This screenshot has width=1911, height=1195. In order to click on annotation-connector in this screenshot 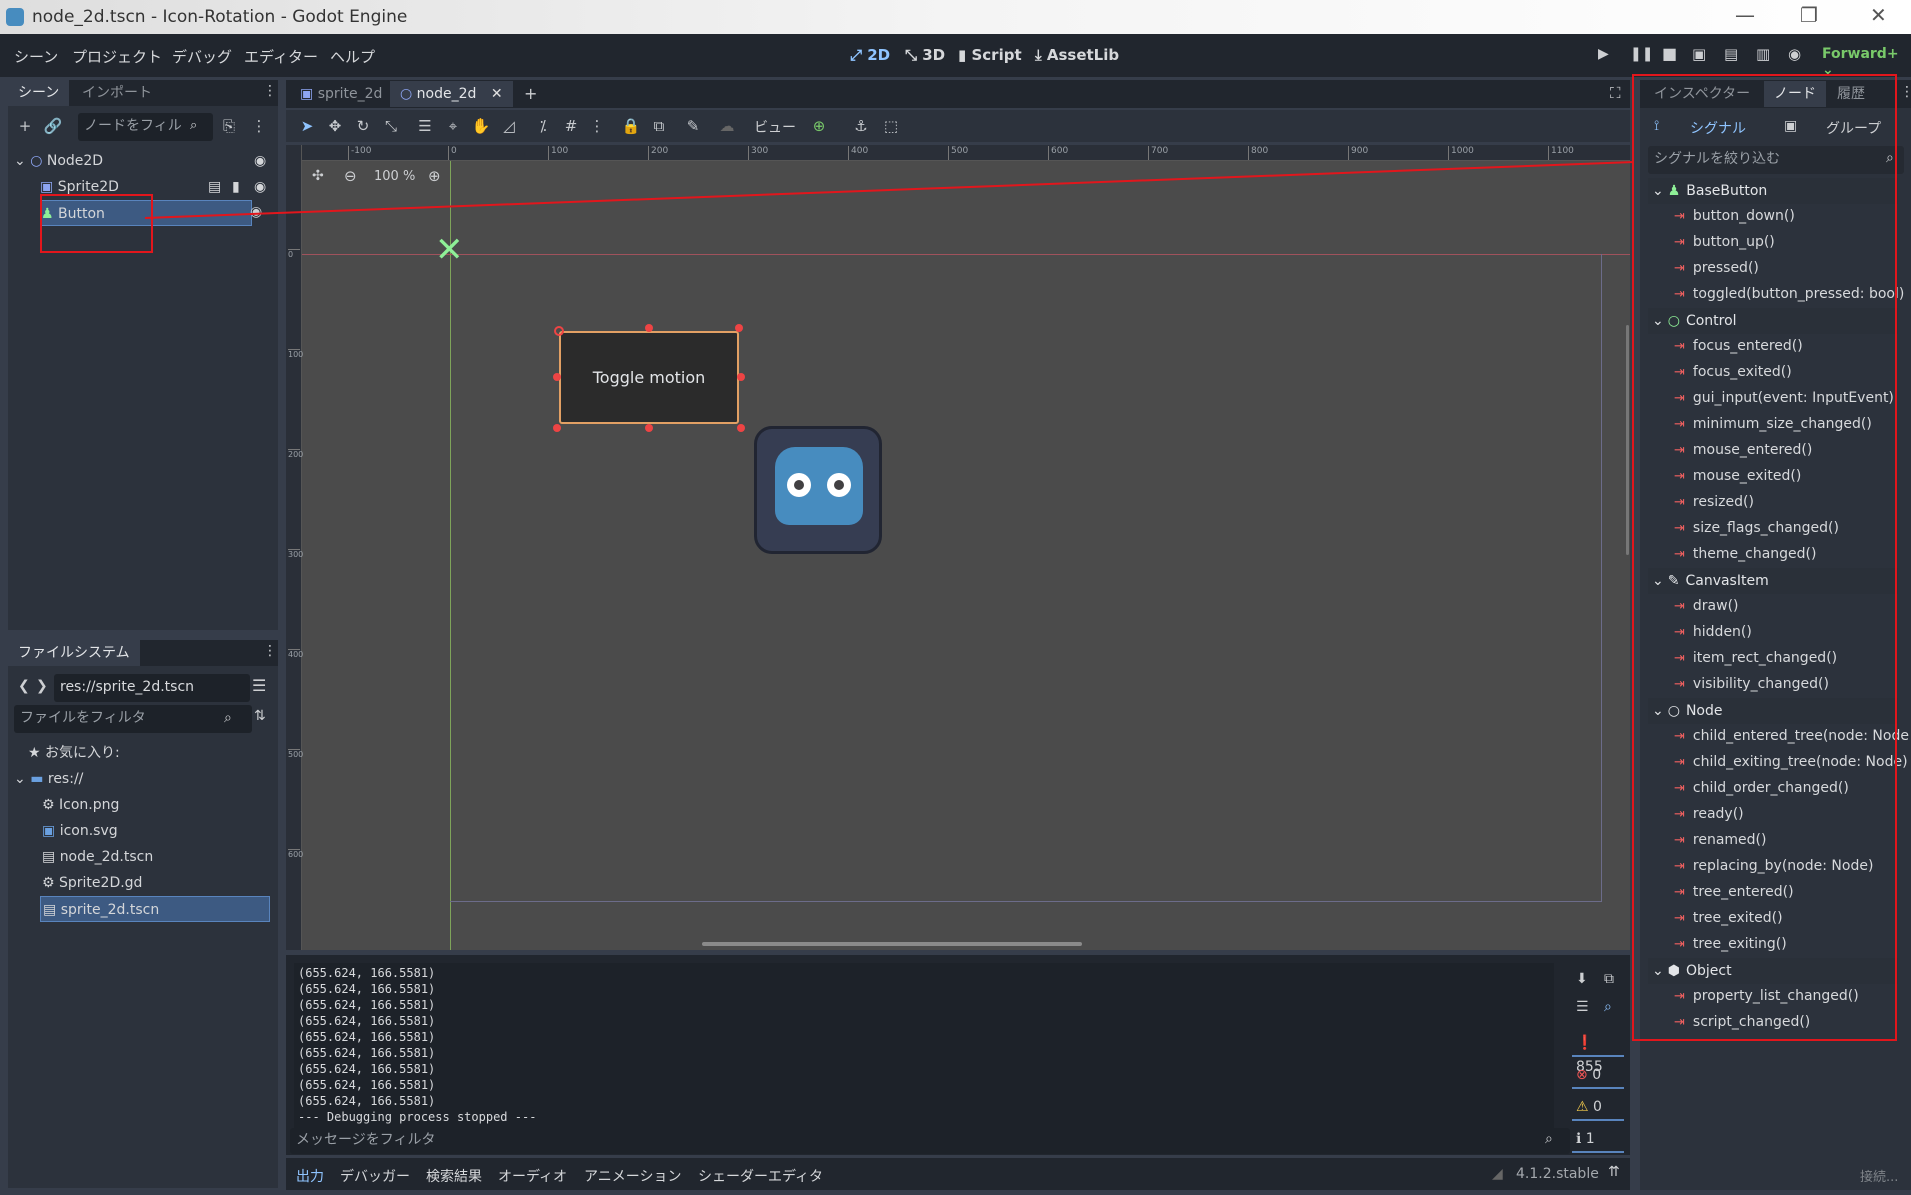, I will do `click(889, 190)`.